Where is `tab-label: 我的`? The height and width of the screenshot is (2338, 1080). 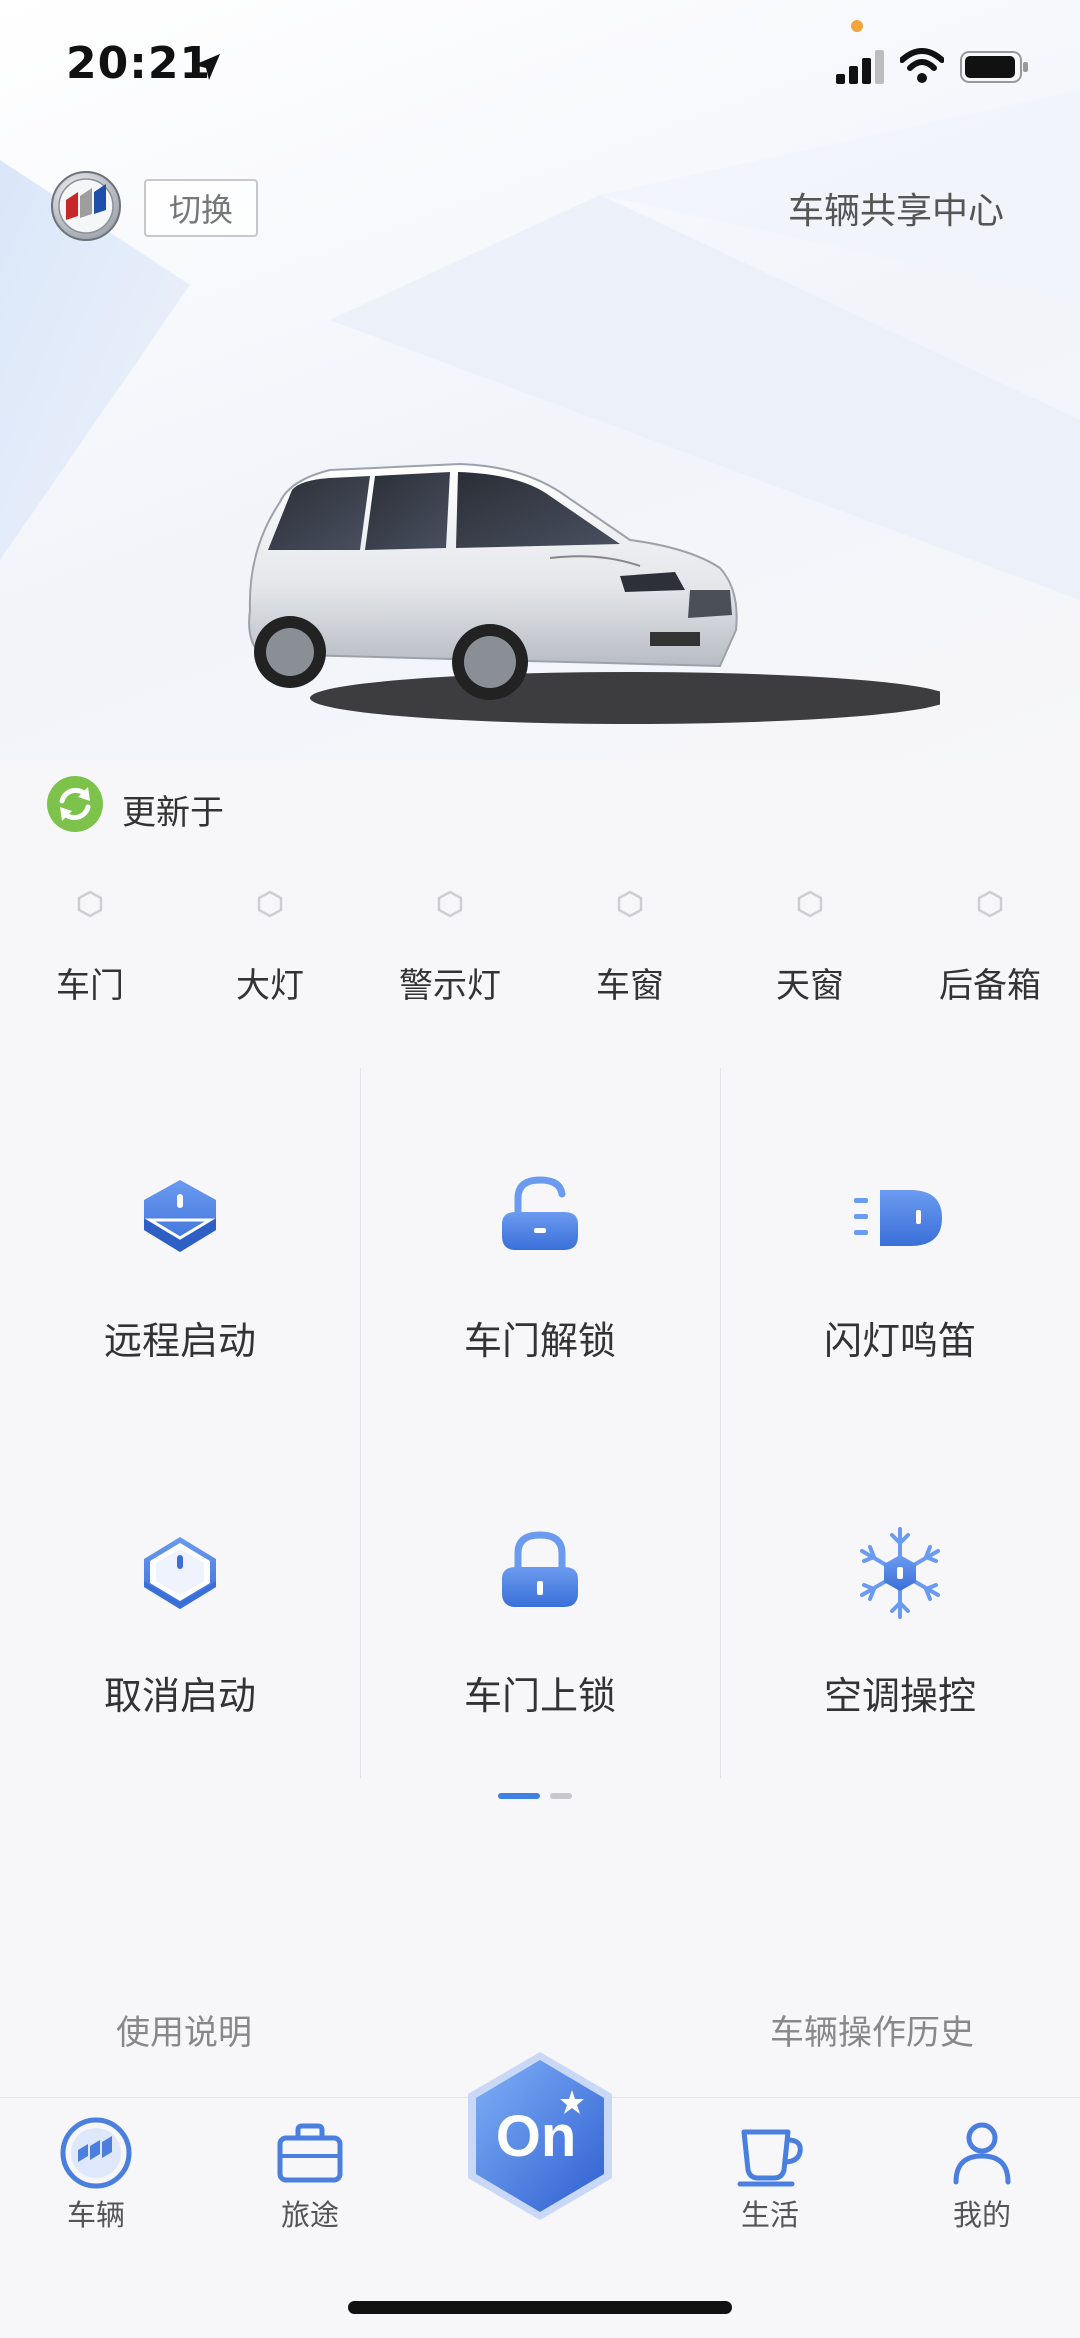
tab-label: 我的 is located at coordinates (981, 2215).